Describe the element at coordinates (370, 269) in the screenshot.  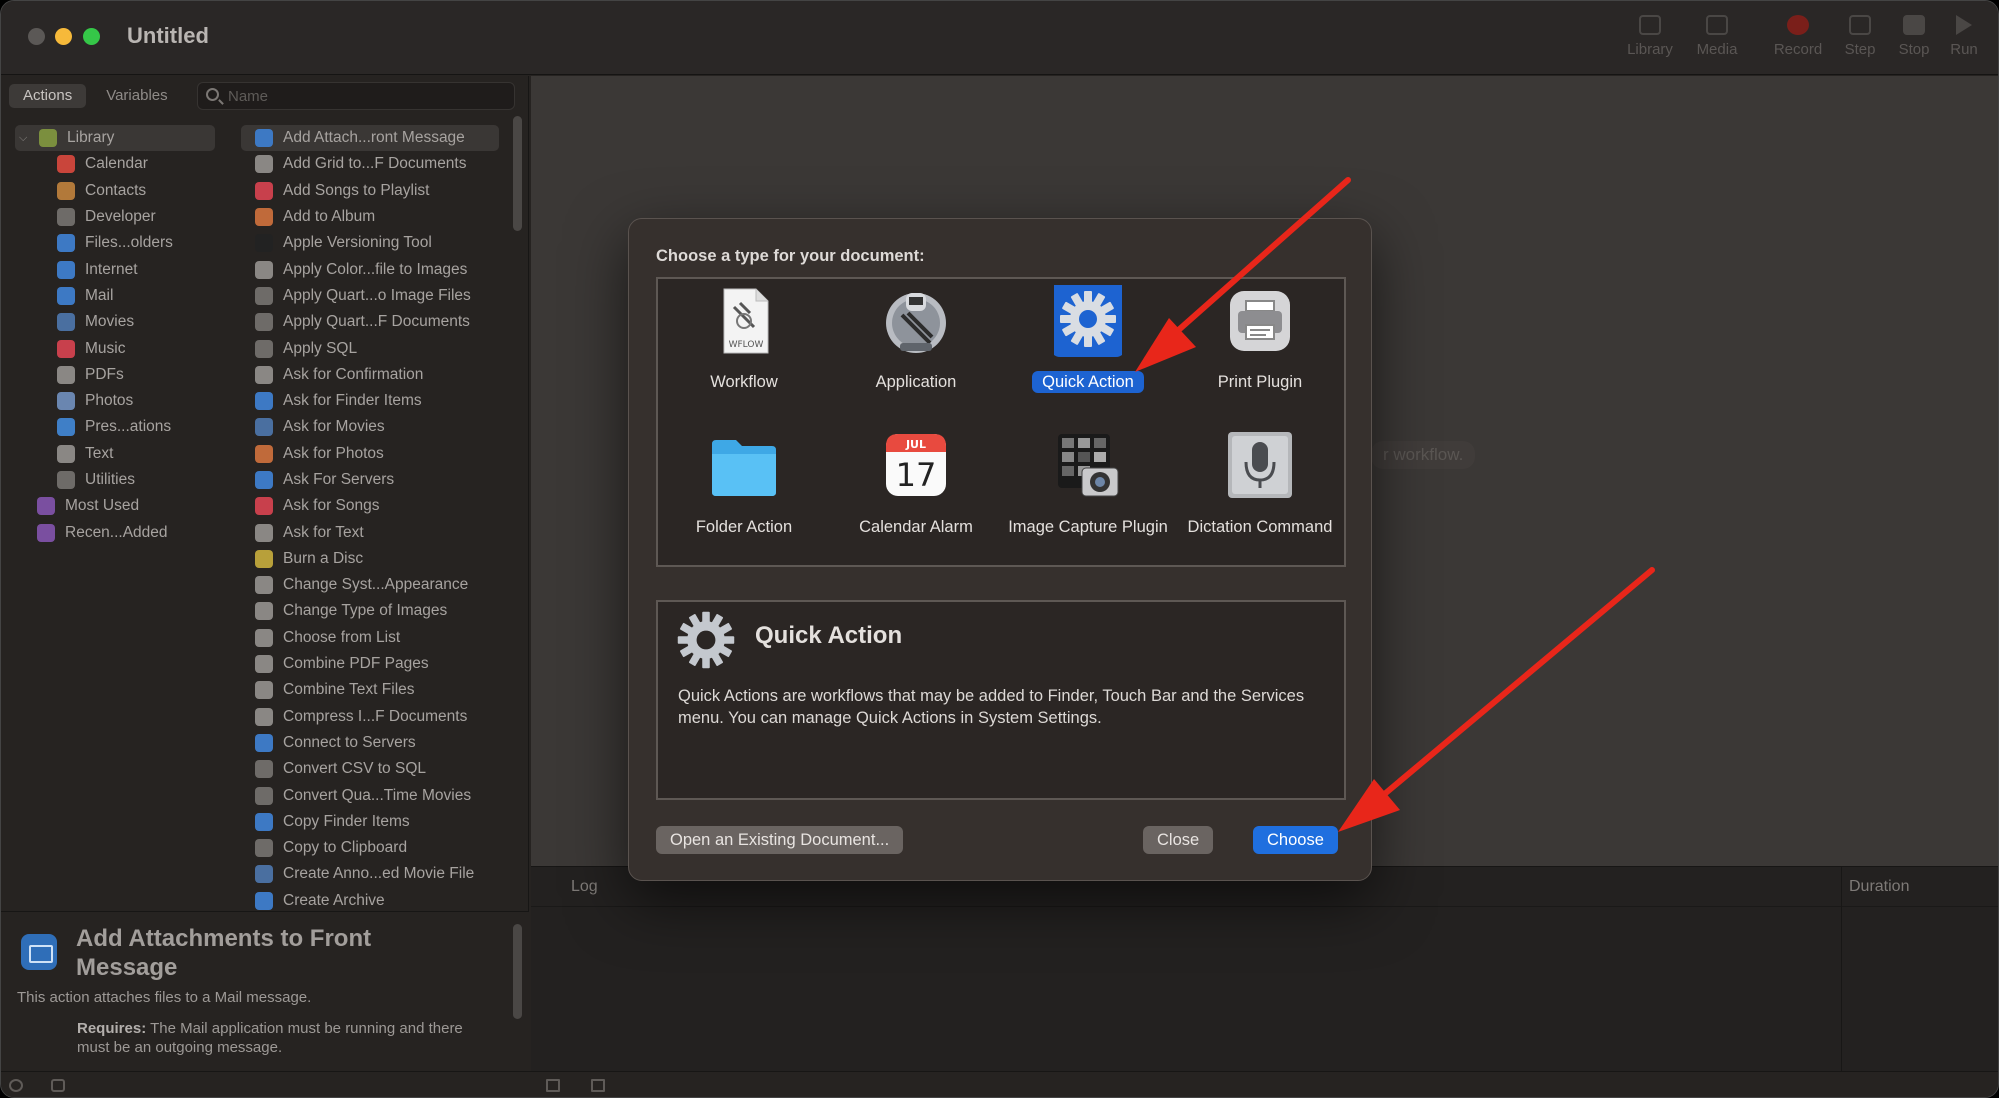
I see `action-item: Apply Color...file to Images` at that location.